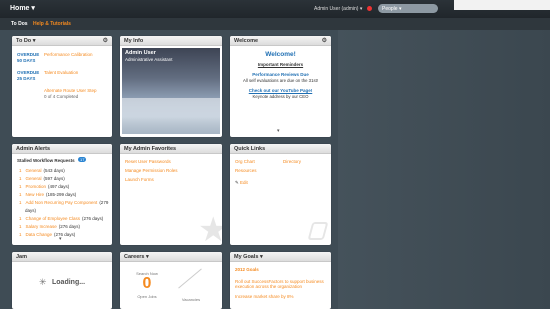  What do you see at coordinates (26, 78) in the screenshot?
I see `overdue-days: 25 DAYS` at bounding box center [26, 78].